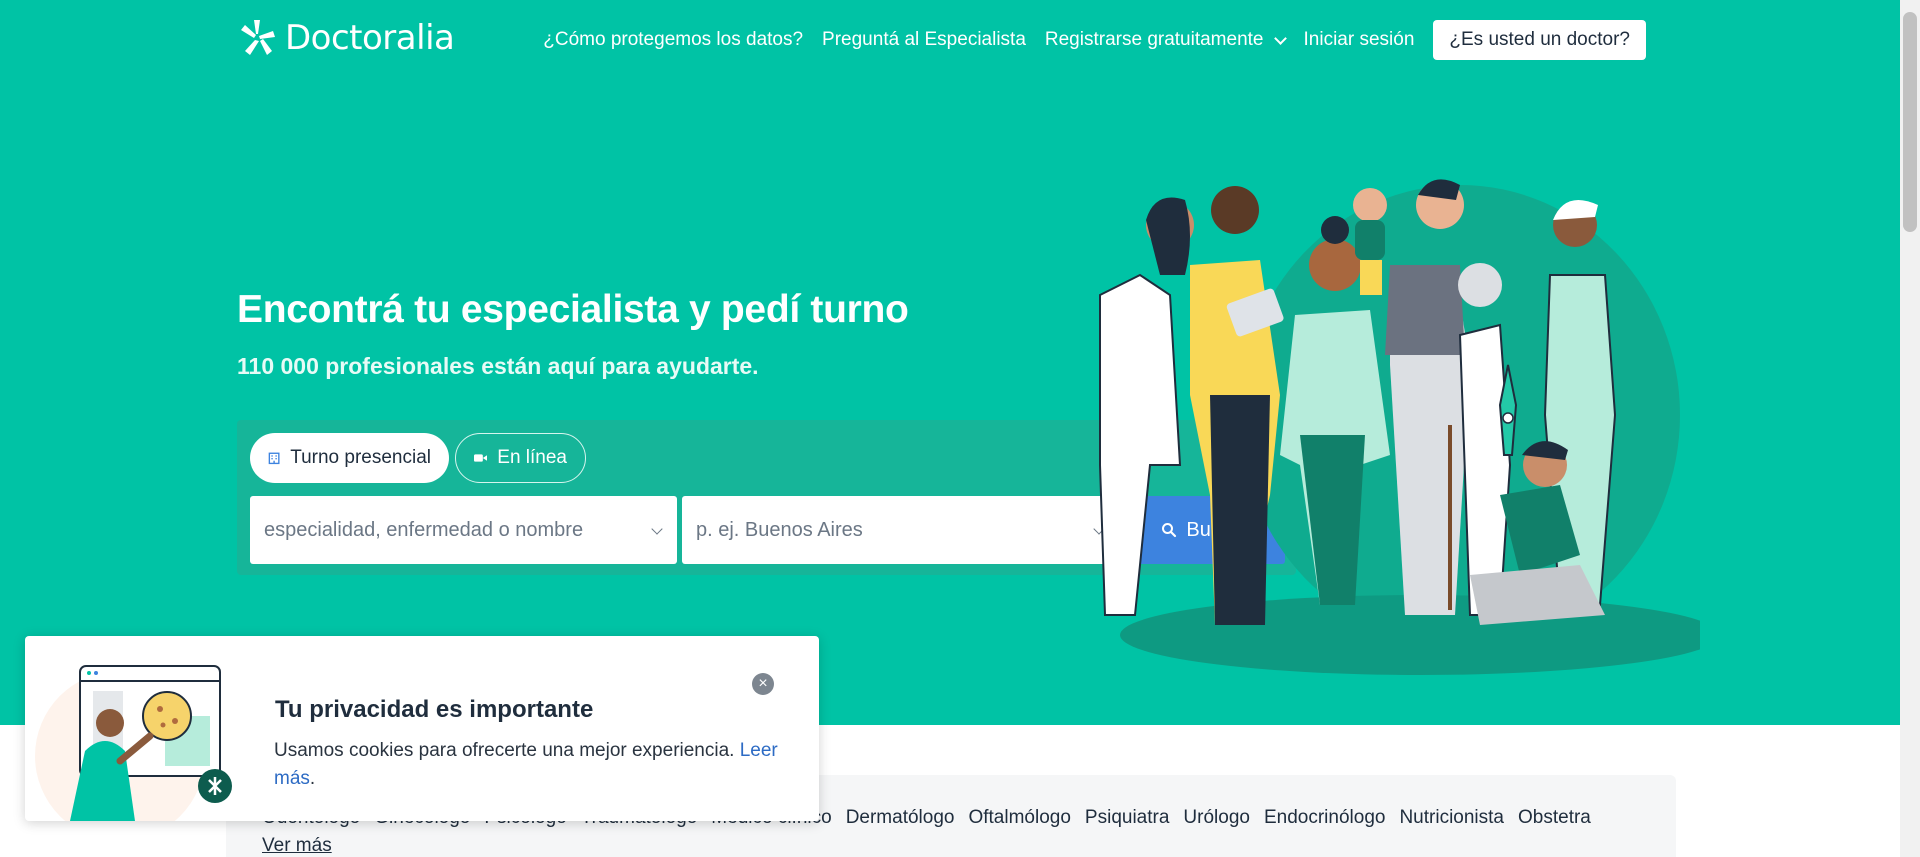  Describe the element at coordinates (1359, 40) in the screenshot. I see `nav-login: Iniciar sesión` at that location.